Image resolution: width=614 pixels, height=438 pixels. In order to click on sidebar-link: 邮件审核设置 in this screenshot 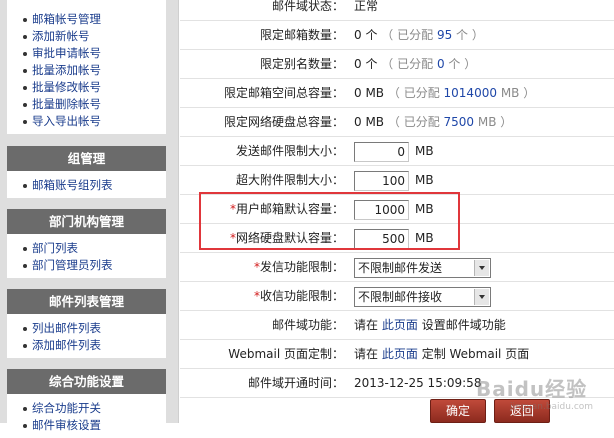, I will do `click(66, 425)`.